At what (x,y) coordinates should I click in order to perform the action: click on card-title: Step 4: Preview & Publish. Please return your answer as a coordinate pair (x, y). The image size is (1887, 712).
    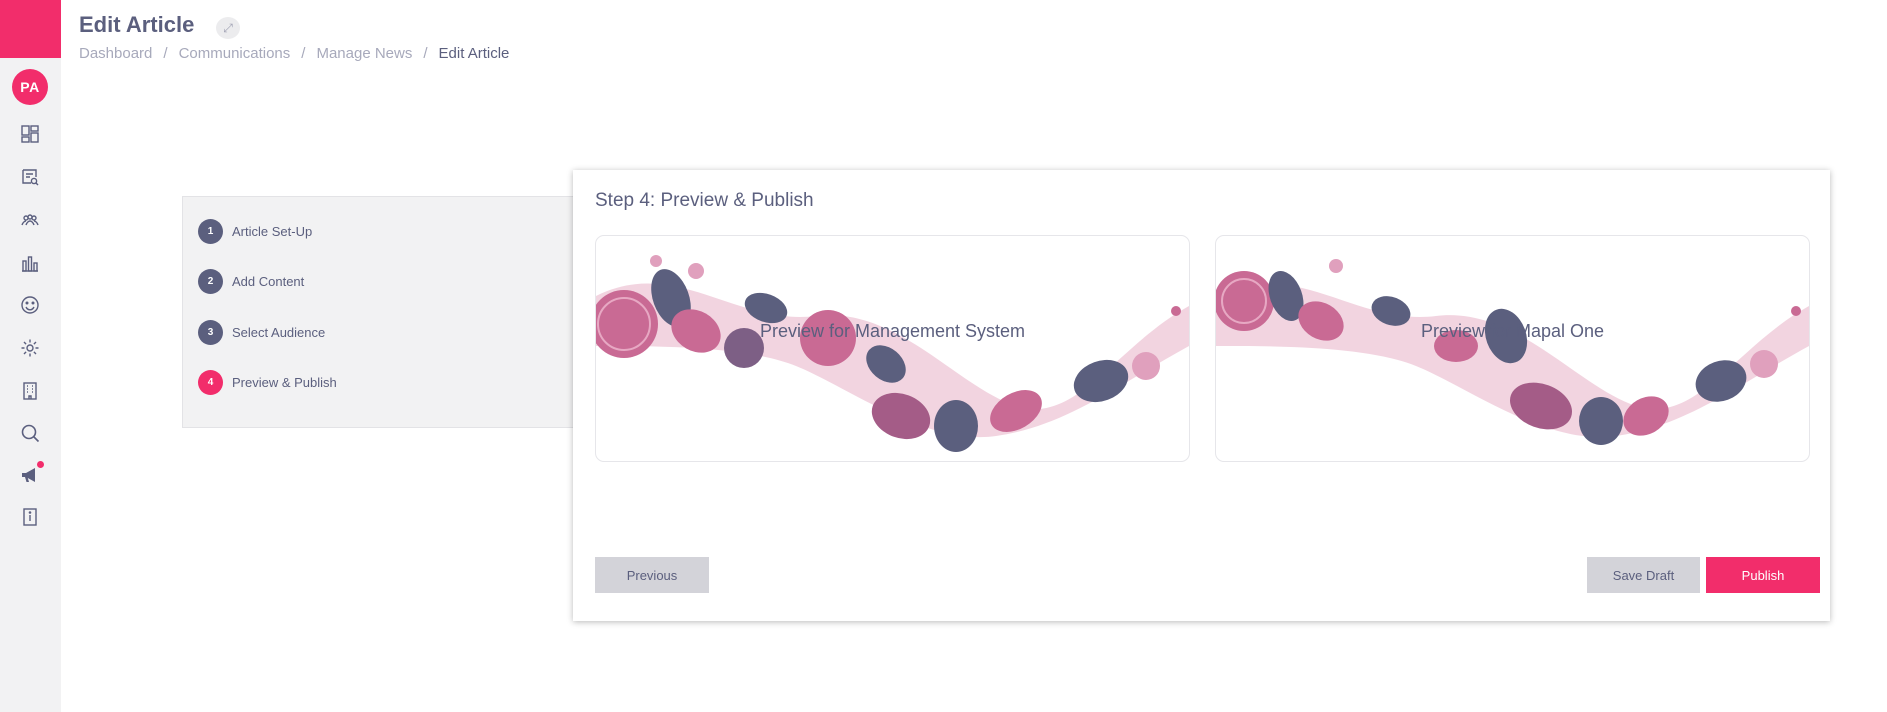
    Looking at the image, I should click on (704, 200).